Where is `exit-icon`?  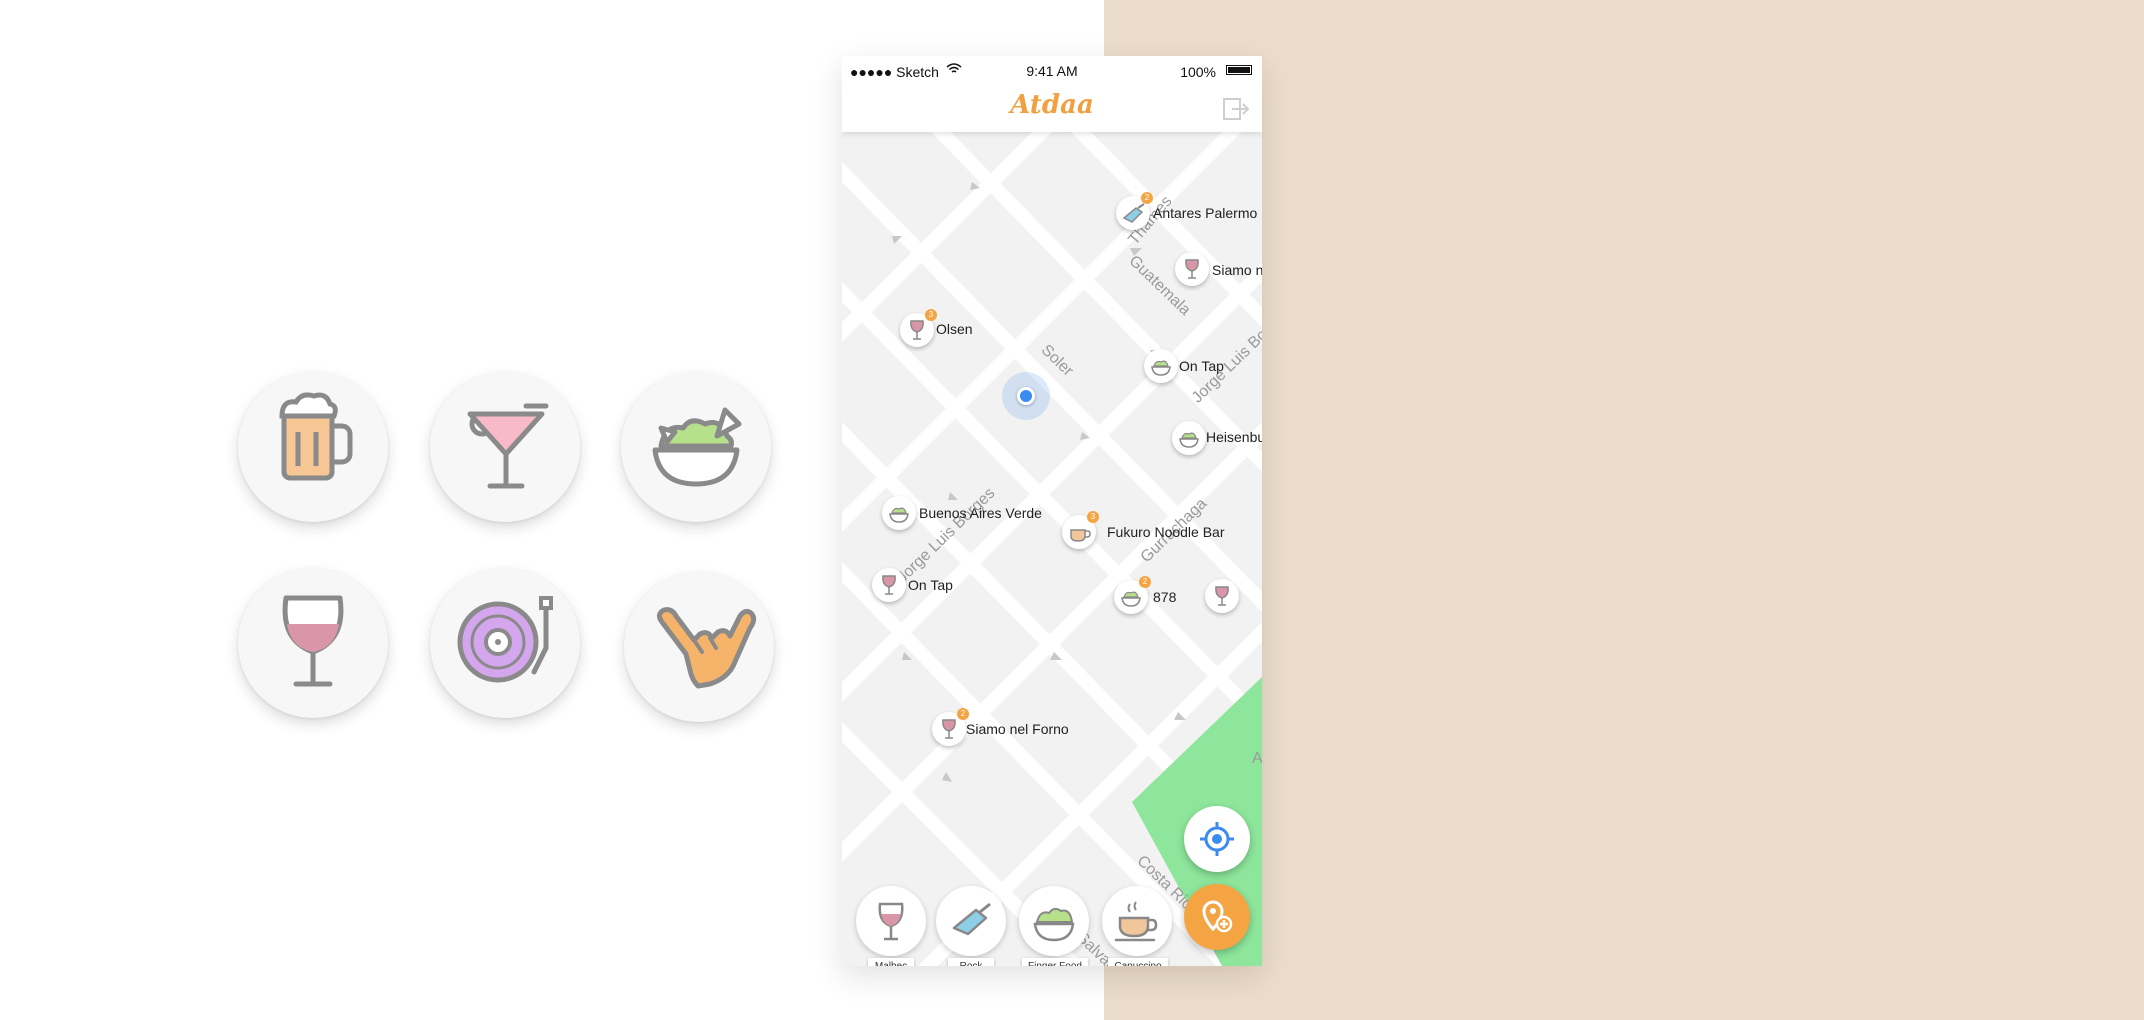 exit-icon is located at coordinates (1236, 109).